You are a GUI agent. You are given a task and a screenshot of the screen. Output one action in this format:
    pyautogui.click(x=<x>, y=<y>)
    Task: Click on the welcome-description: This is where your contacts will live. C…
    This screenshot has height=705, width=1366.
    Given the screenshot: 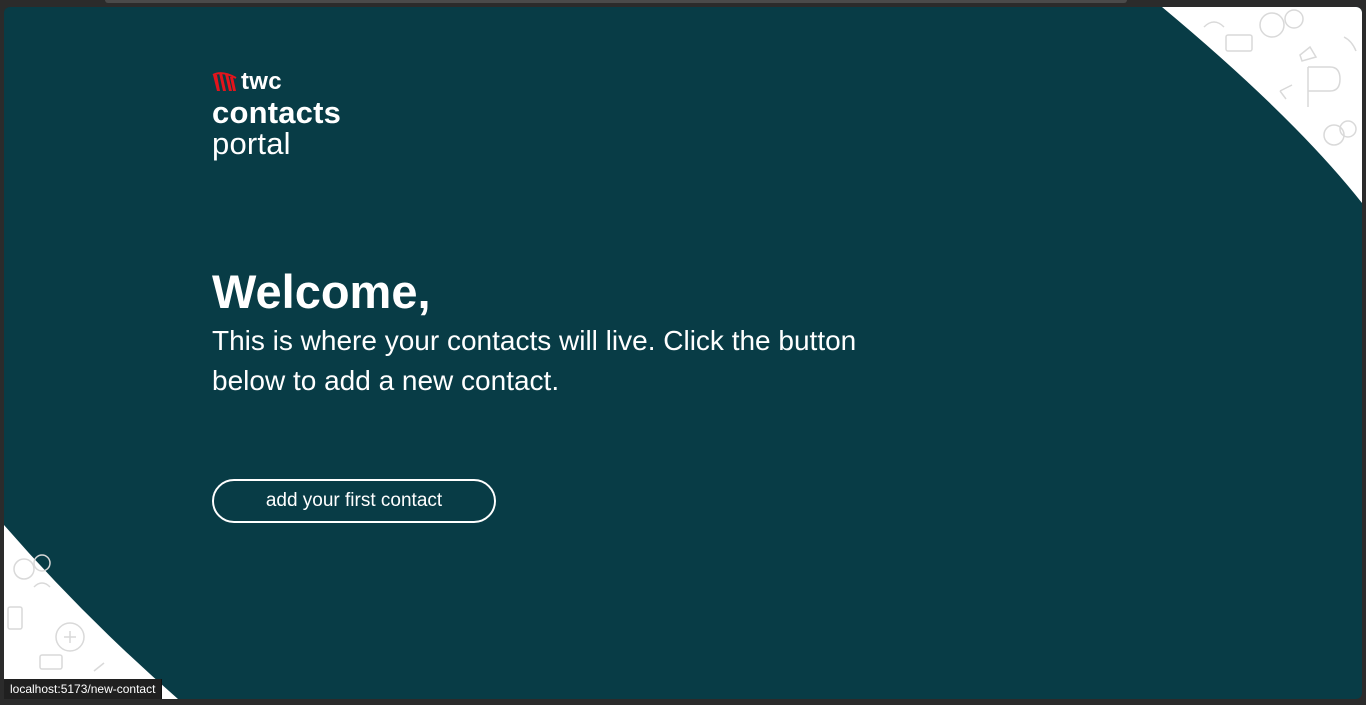 What is the action you would take?
    pyautogui.click(x=534, y=360)
    